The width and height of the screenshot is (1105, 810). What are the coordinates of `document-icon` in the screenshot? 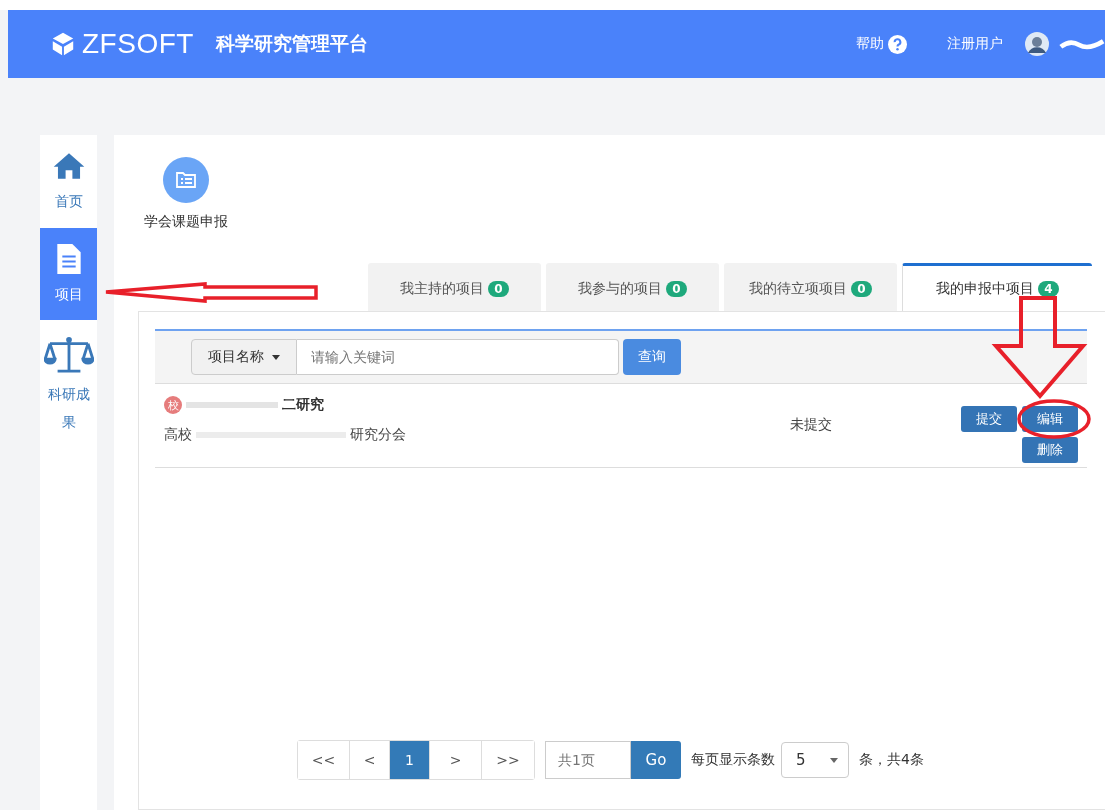 It's located at (68, 259).